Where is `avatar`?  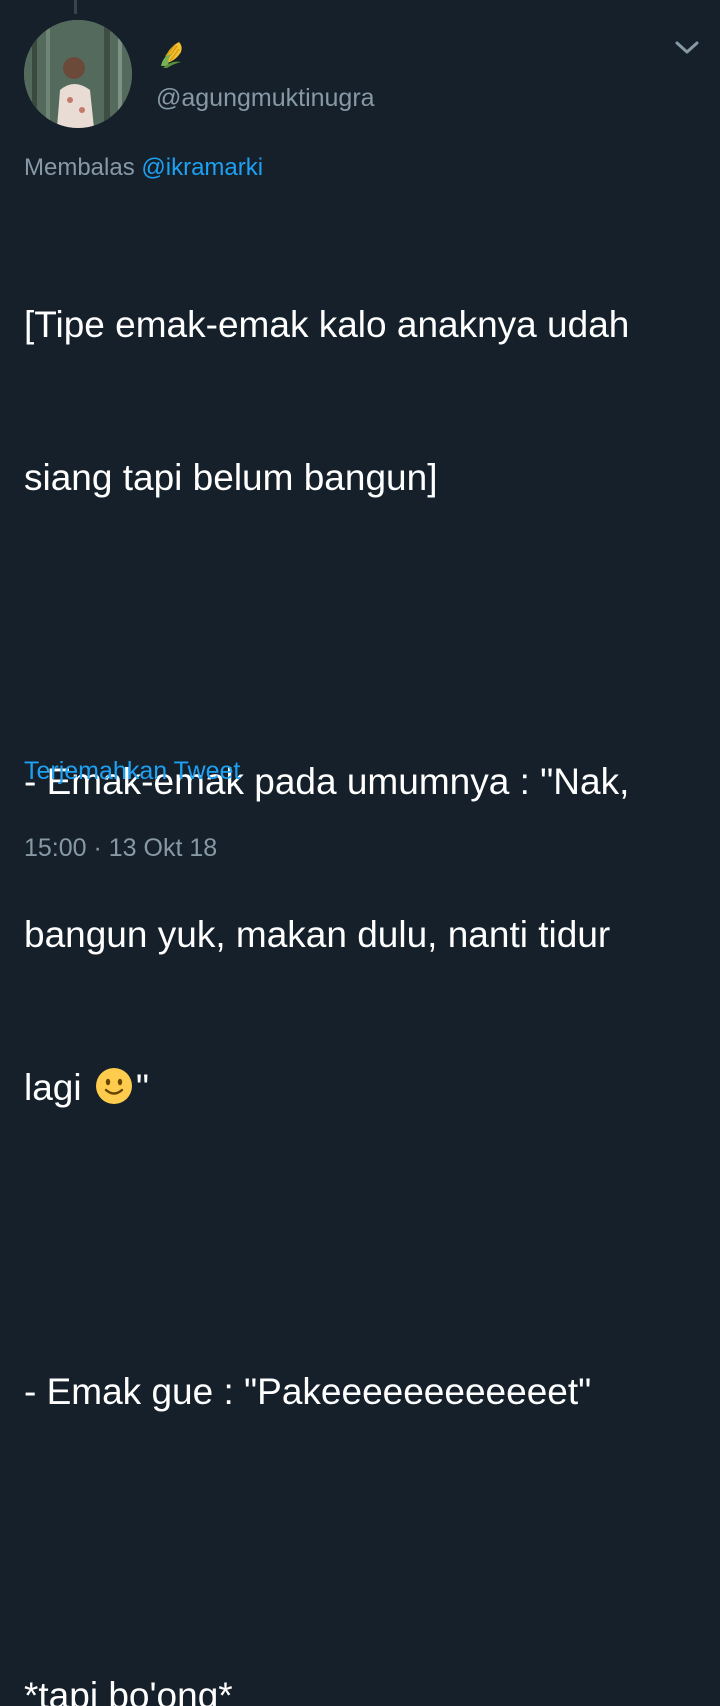
avatar is located at coordinates (78, 74).